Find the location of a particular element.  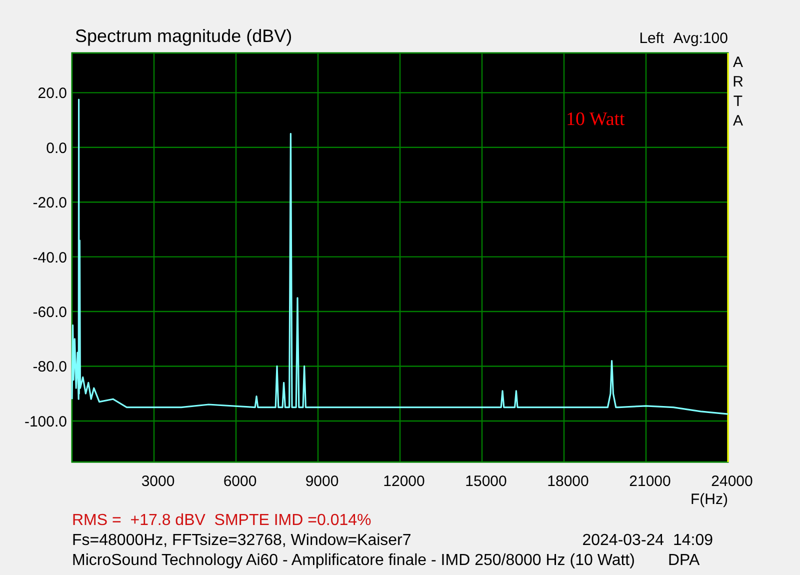

y-tick-label: -100.0 is located at coordinates (45, 421).